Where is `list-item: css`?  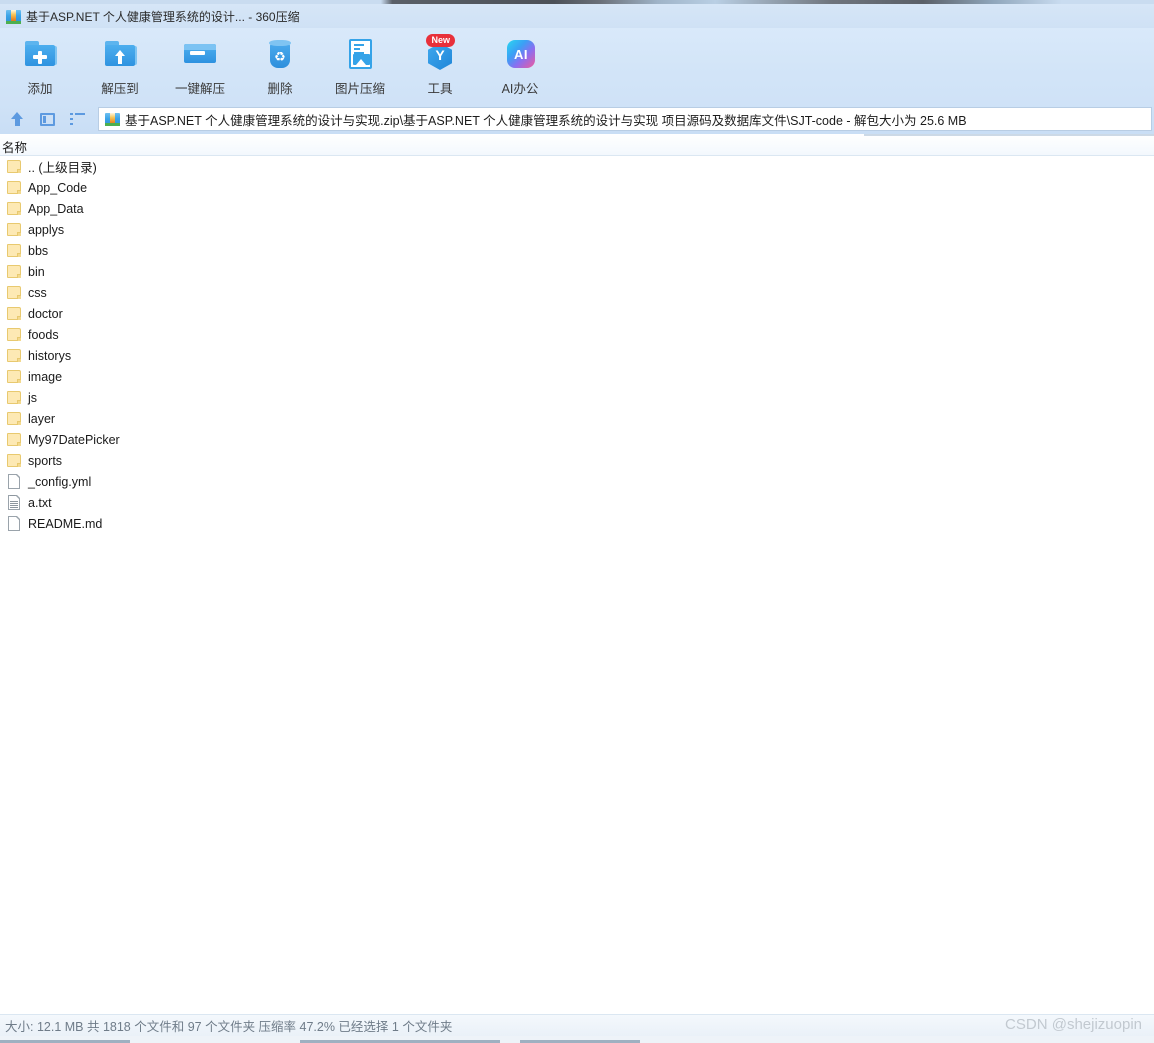 list-item: css is located at coordinates (577, 292).